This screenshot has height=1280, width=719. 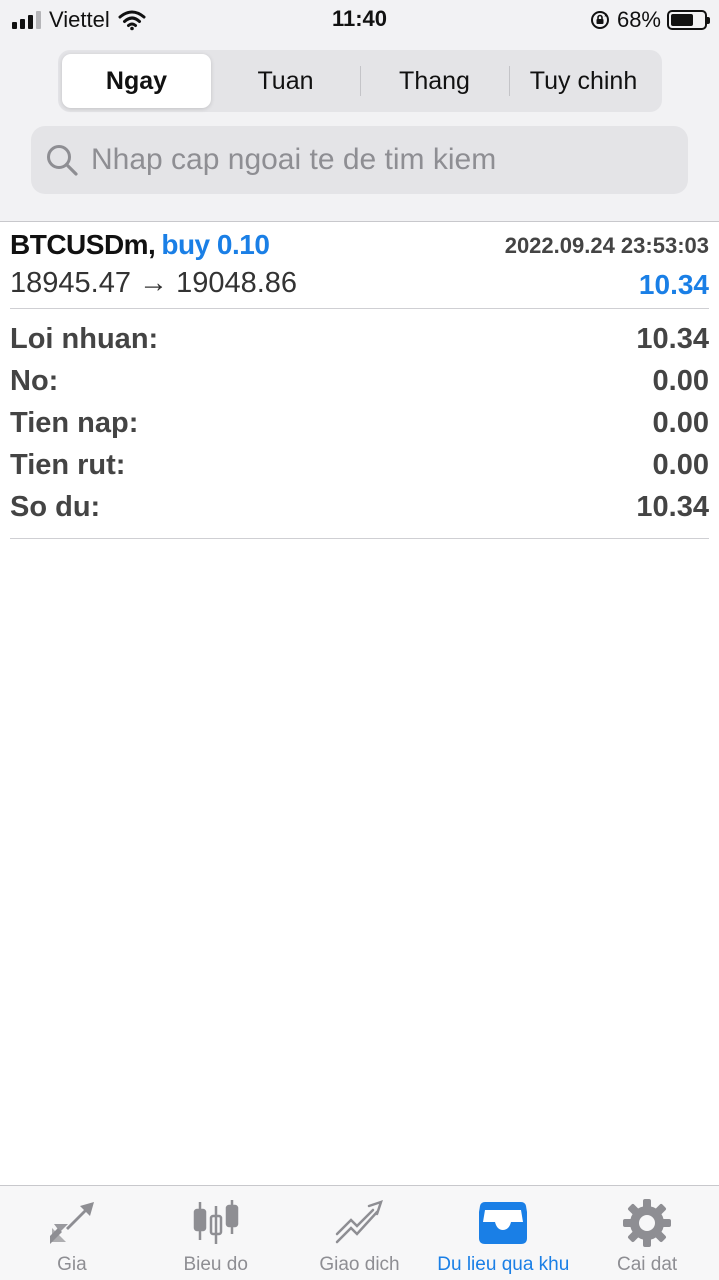 What do you see at coordinates (503, 1264) in the screenshot?
I see `tab-label: Du lieu qua khu` at bounding box center [503, 1264].